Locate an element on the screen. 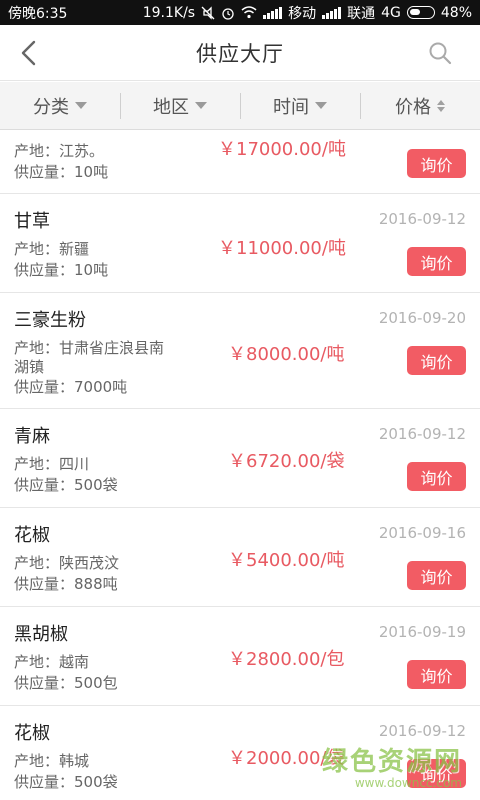  sort-icon is located at coordinates (441, 105).